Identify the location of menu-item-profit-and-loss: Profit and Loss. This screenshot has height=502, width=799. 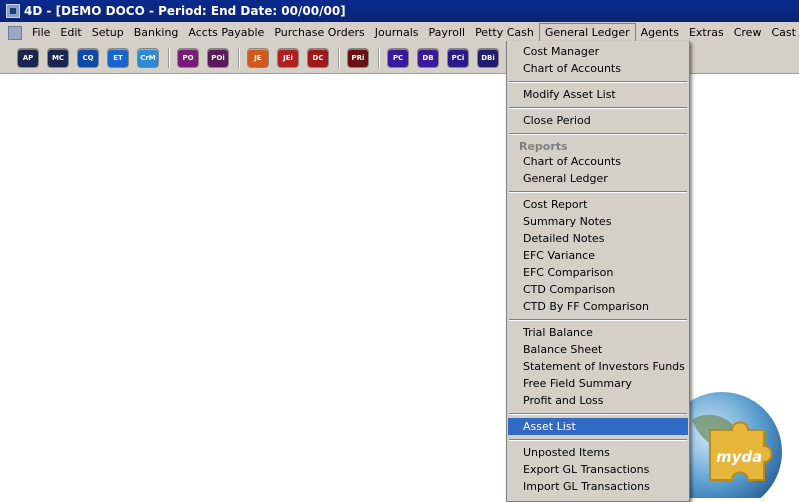
(598, 400).